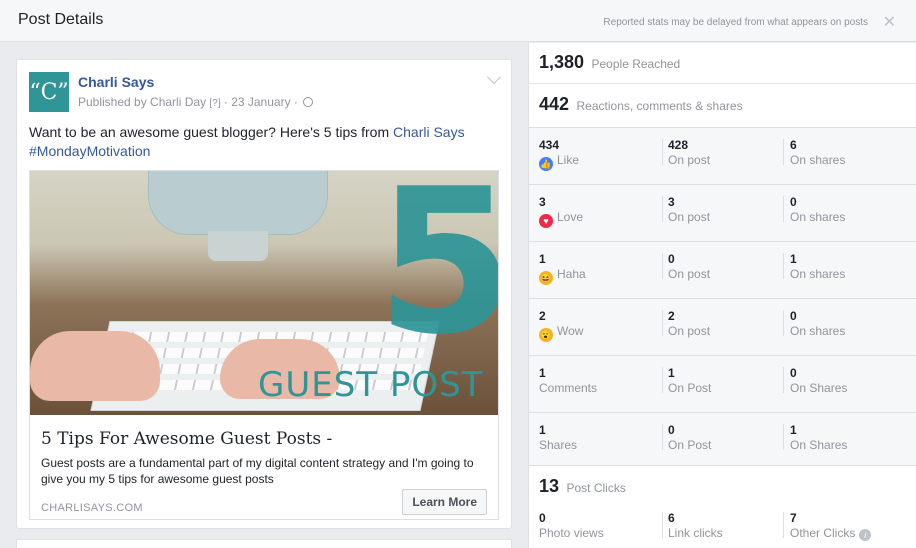  I want to click on stat-label: Haha, so click(571, 274).